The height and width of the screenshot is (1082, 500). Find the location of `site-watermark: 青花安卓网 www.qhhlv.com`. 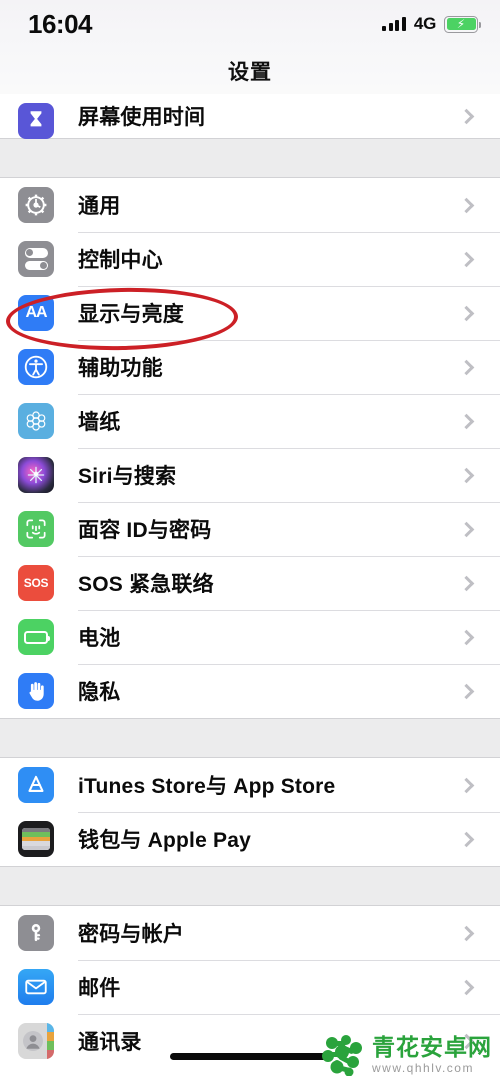

site-watermark: 青花安卓网 www.qhhlv.com is located at coordinates (405, 1055).